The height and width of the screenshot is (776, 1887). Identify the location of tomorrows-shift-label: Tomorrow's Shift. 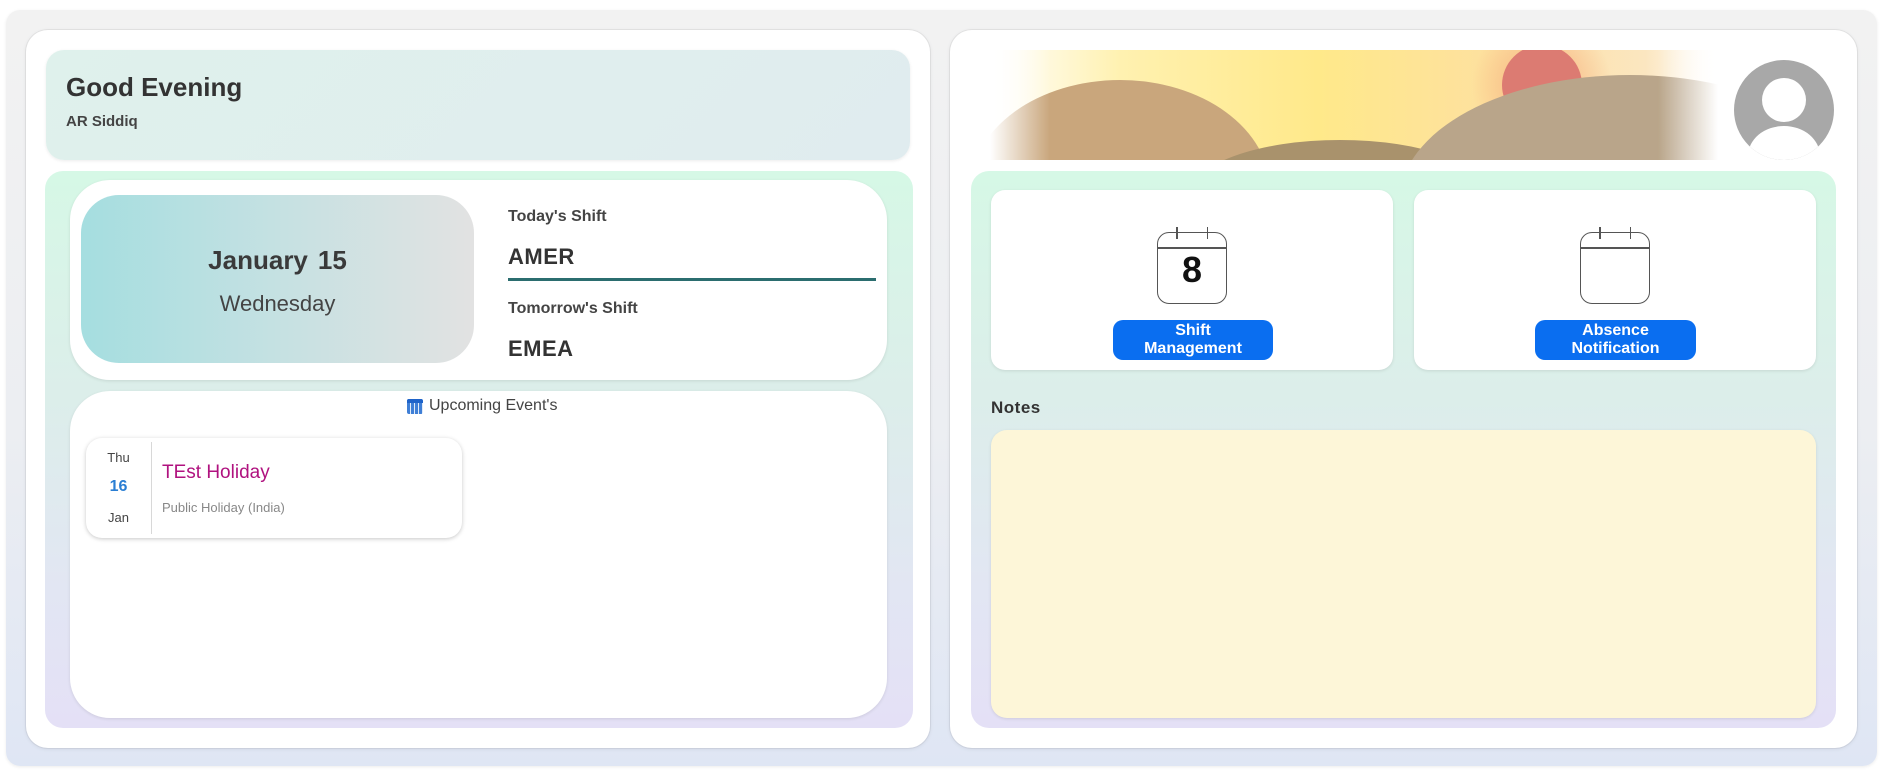
(573, 308).